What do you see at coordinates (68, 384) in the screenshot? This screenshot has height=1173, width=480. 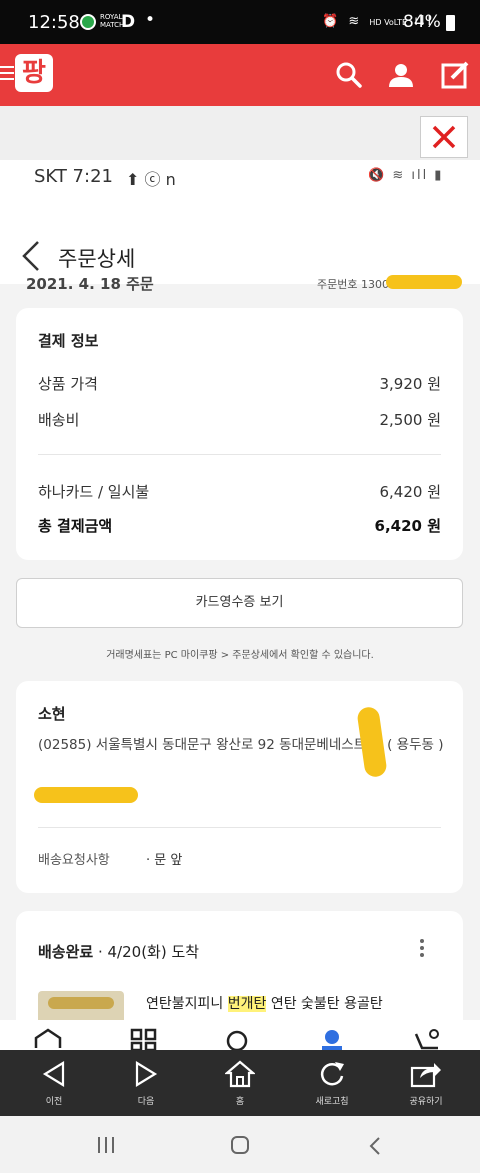 I see `row-label: 상품 가격` at bounding box center [68, 384].